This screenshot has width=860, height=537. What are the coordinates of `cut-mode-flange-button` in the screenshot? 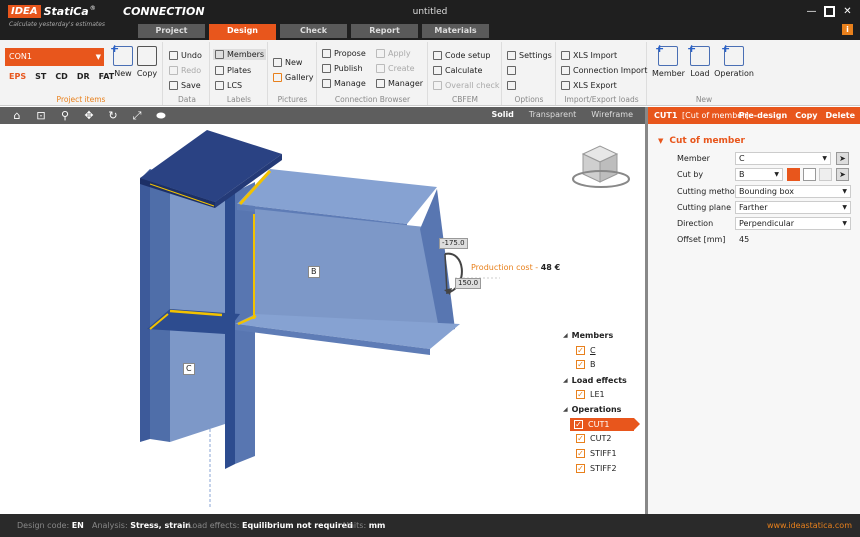 It's located at (793, 174).